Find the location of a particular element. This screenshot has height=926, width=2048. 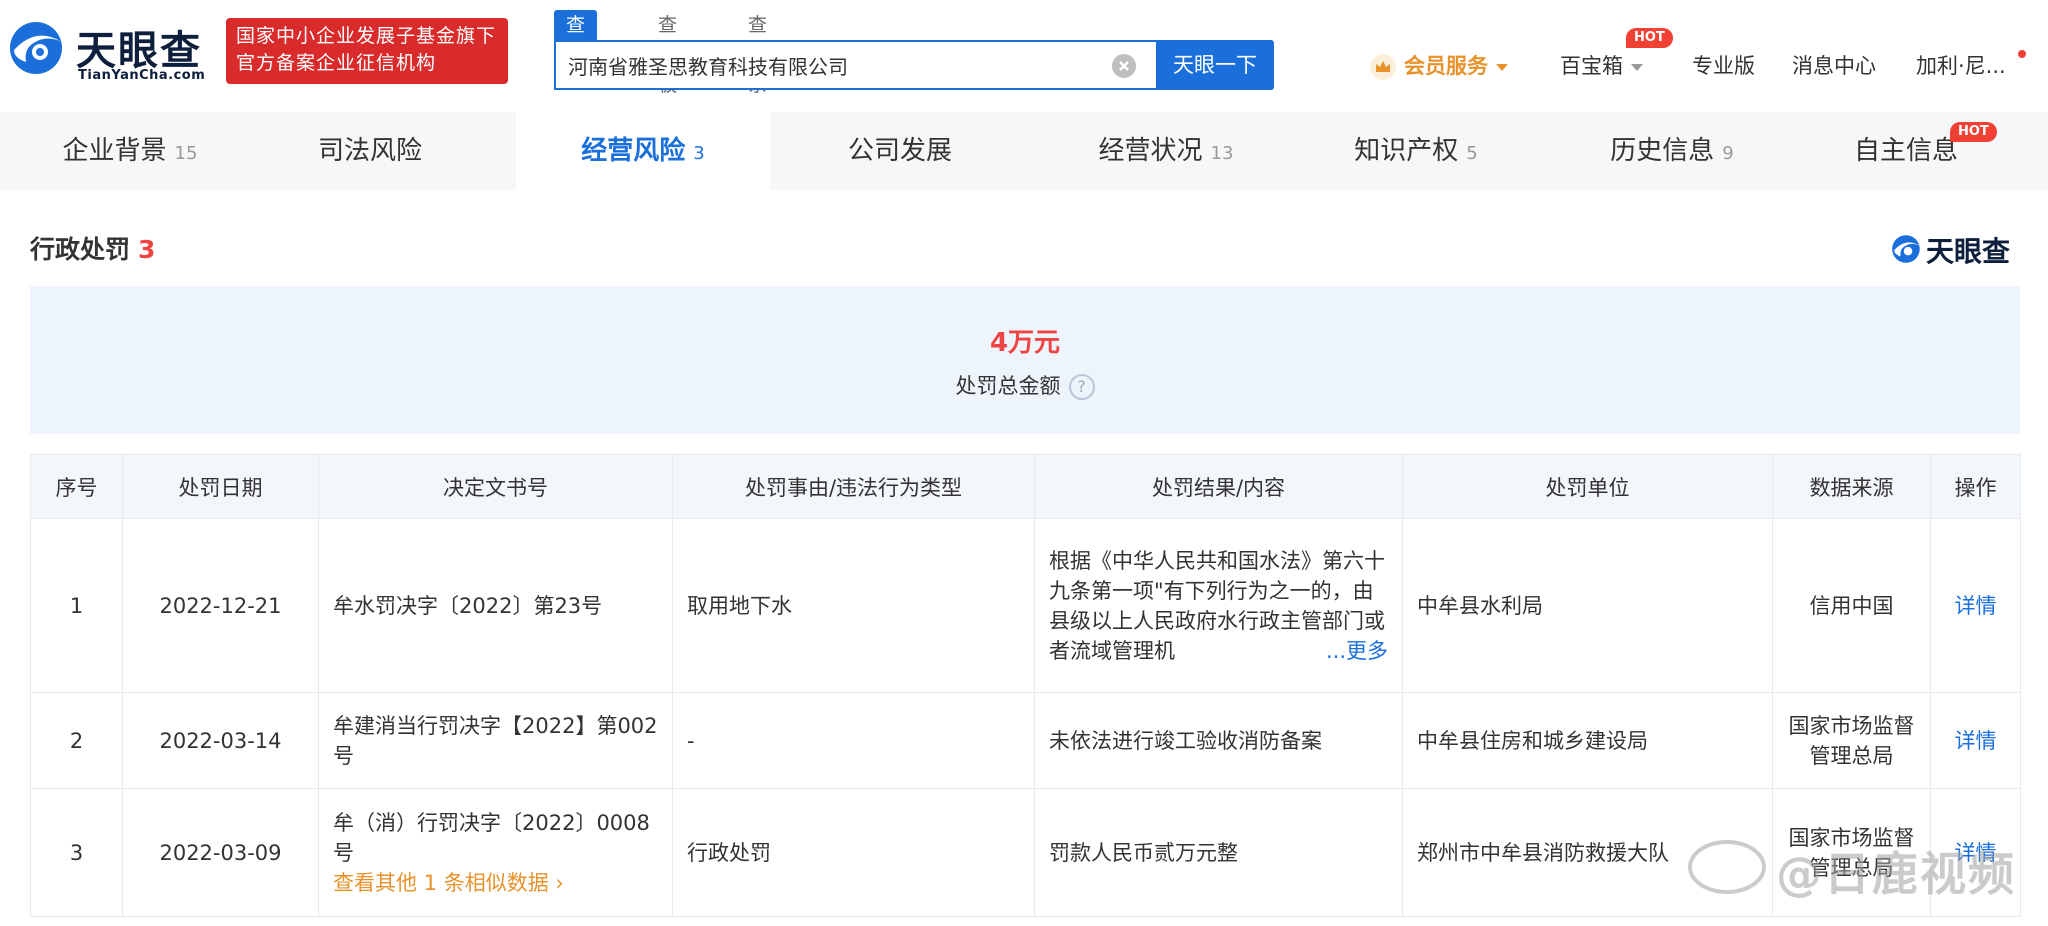

column-header: 处罚结果/内容 is located at coordinates (1218, 486).